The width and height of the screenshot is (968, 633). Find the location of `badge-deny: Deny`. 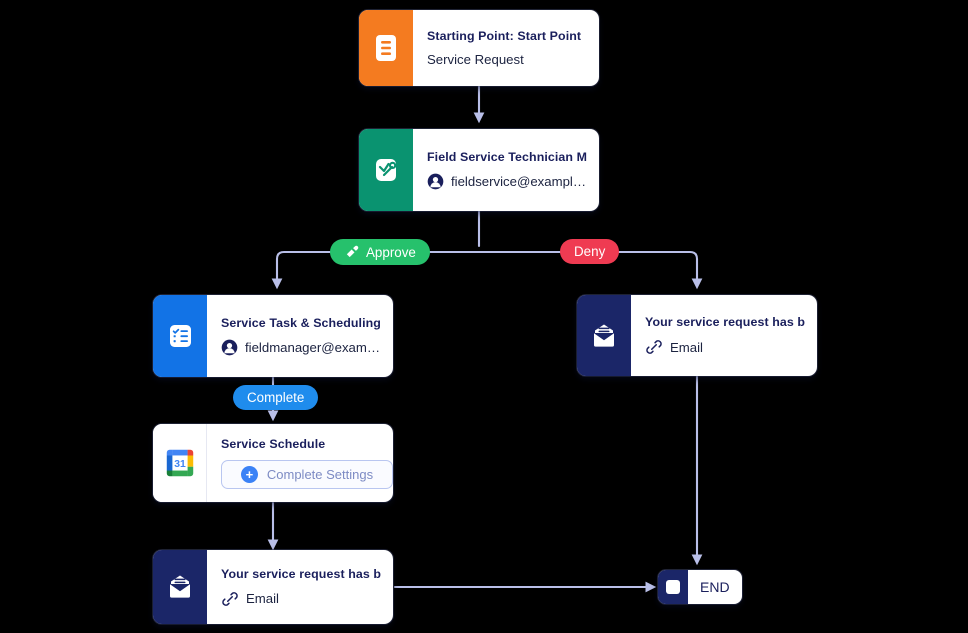

badge-deny: Deny is located at coordinates (590, 251).